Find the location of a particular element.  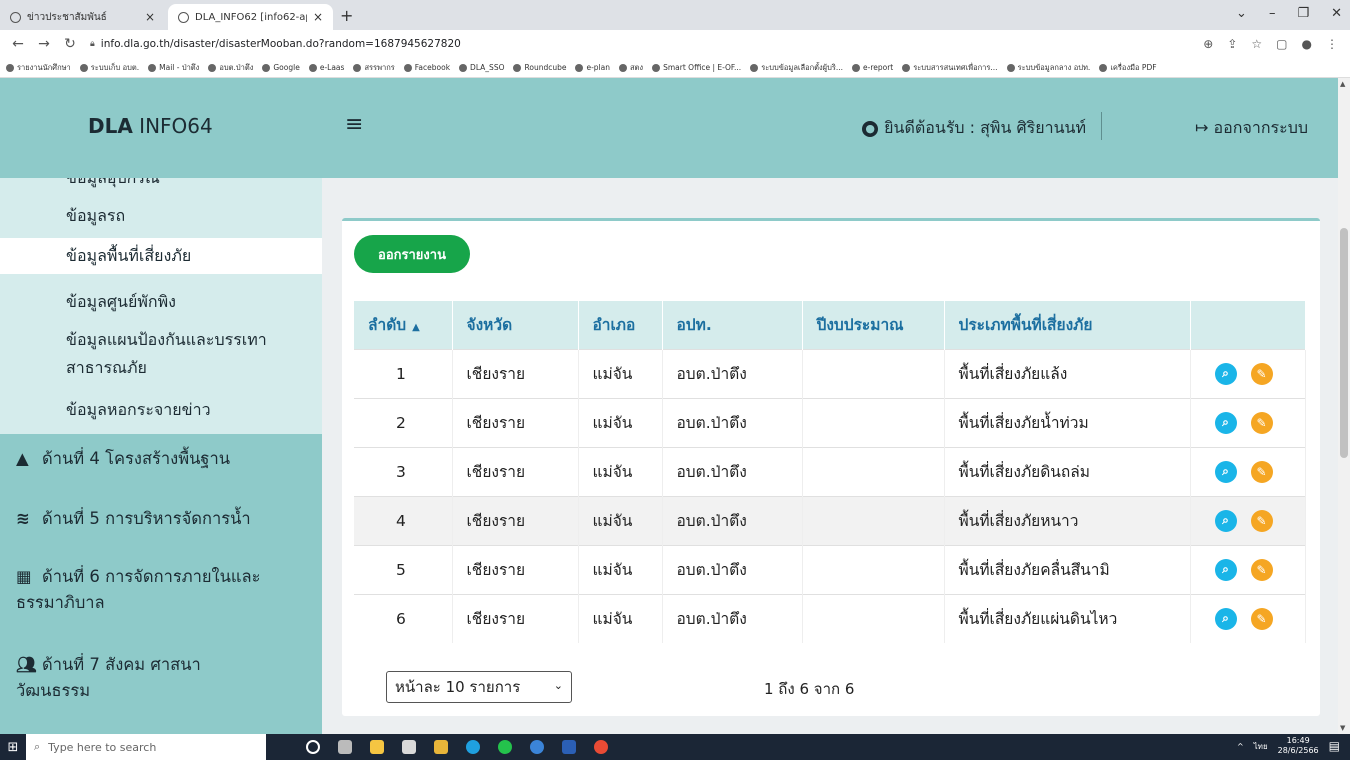

col-district: อำเภอ is located at coordinates (620, 325).